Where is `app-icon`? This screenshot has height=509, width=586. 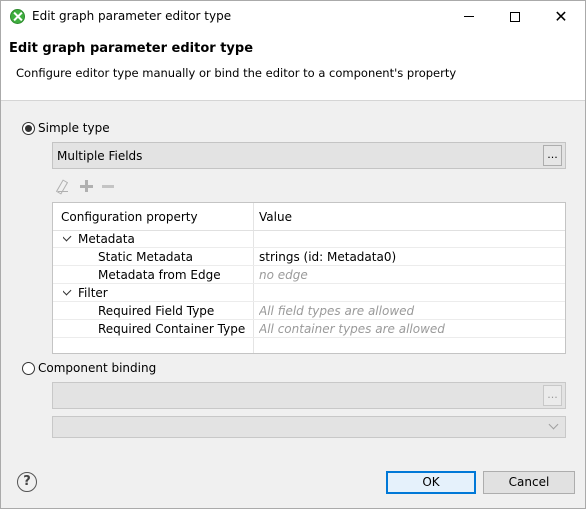
app-icon is located at coordinates (17, 16).